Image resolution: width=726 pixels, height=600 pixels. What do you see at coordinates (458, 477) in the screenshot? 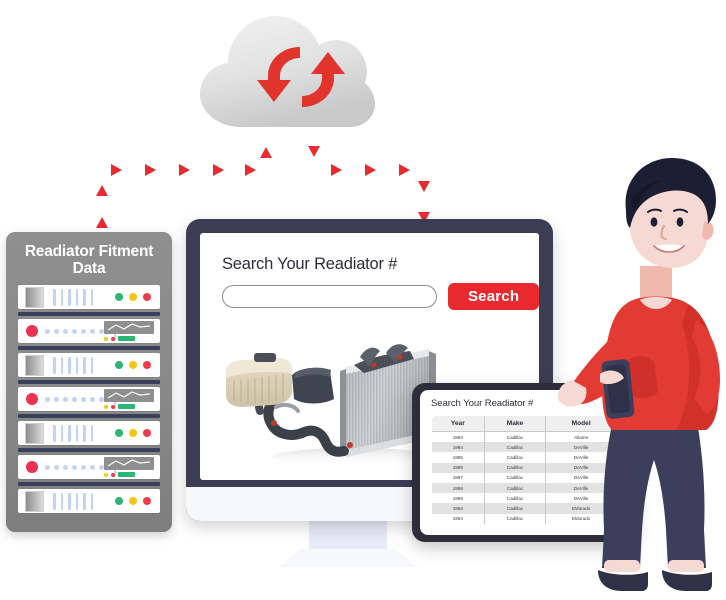
I see `cell-year: 1997` at bounding box center [458, 477].